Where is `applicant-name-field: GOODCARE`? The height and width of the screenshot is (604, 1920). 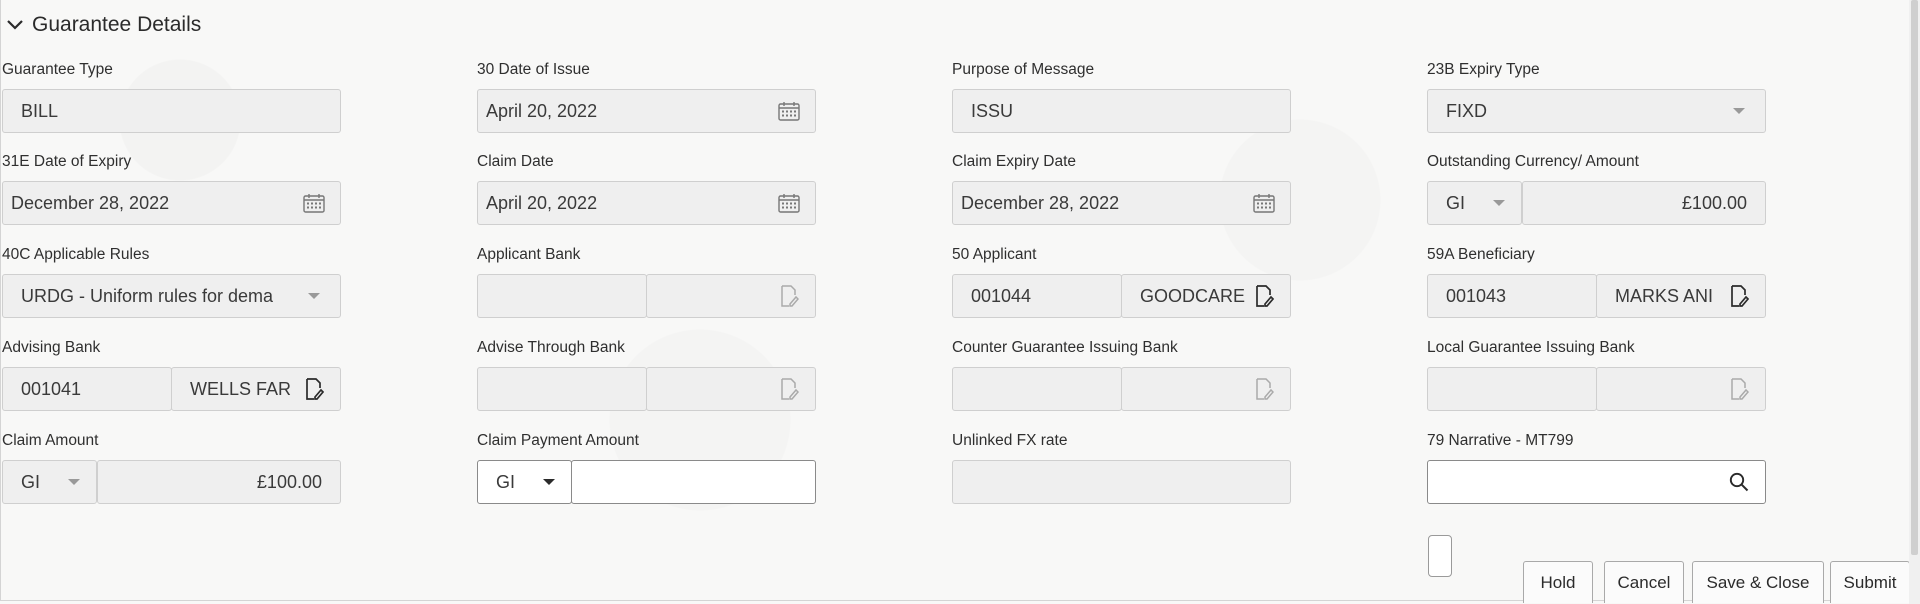
applicant-name-field: GOODCARE is located at coordinates (1206, 296).